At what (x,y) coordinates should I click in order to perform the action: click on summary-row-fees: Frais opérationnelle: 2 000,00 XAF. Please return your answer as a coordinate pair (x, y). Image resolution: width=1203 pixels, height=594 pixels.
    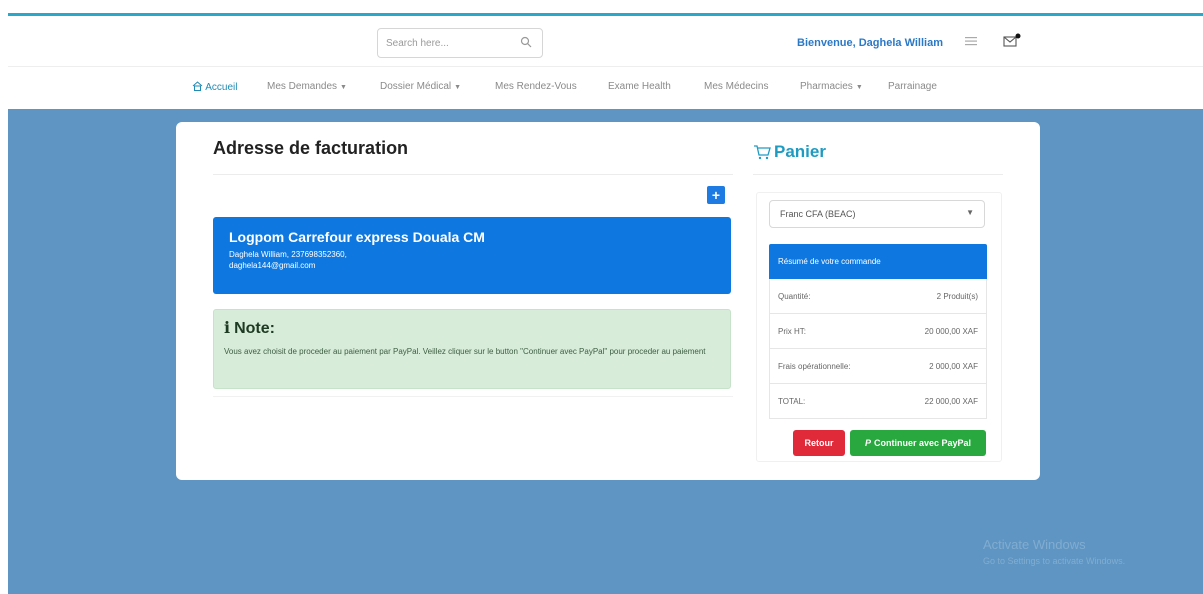
    Looking at the image, I should click on (878, 366).